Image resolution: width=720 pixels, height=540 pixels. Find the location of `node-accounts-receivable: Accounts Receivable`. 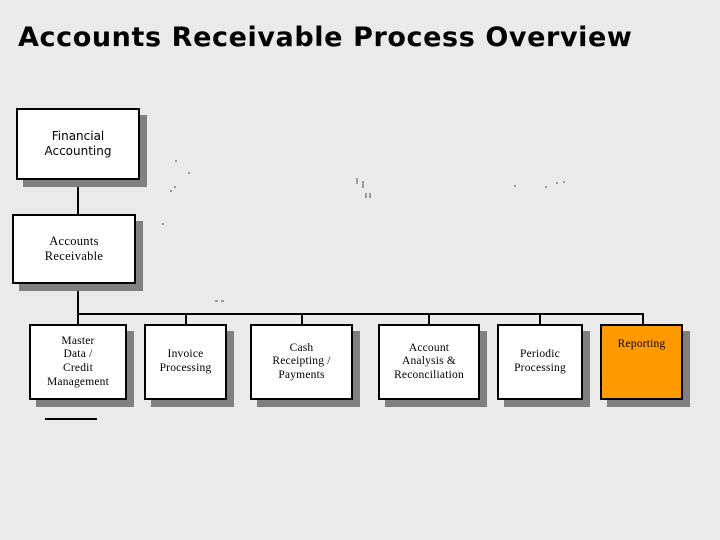

node-accounts-receivable: Accounts Receivable is located at coordinates (74, 249).